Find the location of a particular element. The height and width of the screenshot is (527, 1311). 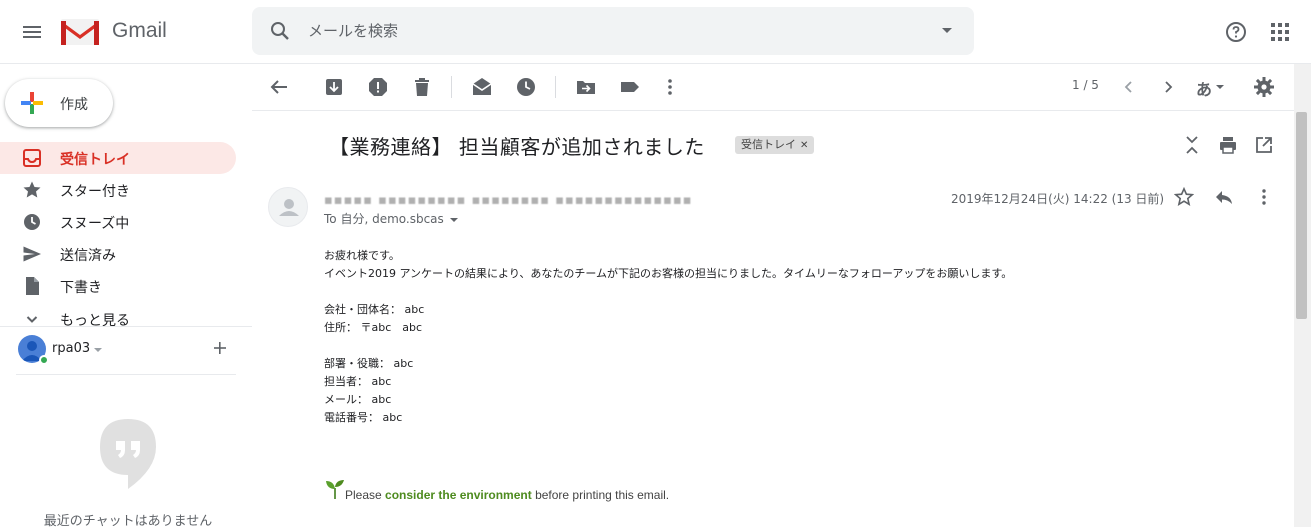

plant-leaf-icon is located at coordinates (335, 489).